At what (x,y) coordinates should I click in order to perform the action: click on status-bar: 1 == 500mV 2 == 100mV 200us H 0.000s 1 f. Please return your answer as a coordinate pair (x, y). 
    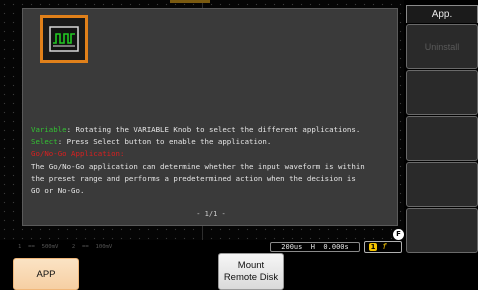
    Looking at the image, I should click on (202, 247).